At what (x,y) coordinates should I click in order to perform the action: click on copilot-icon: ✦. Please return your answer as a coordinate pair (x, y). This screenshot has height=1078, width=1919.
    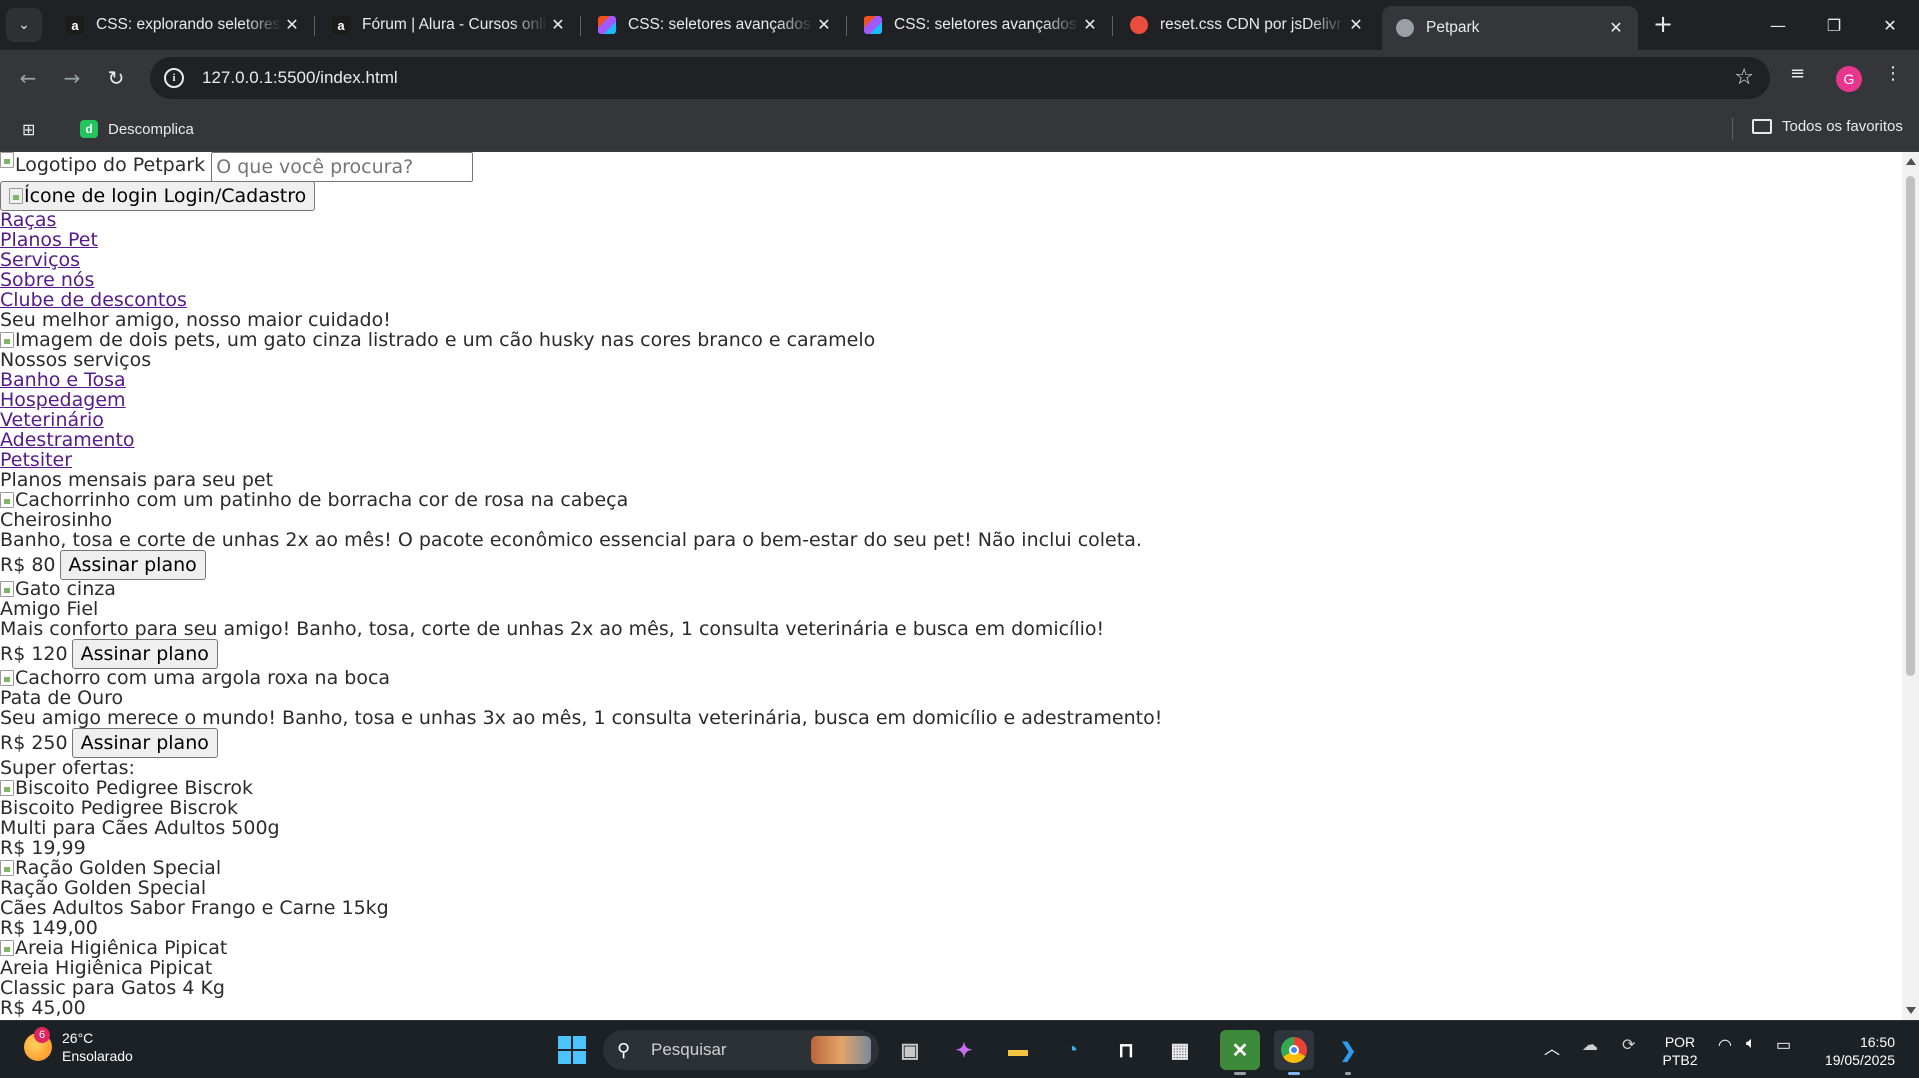
    Looking at the image, I should click on (964, 1050).